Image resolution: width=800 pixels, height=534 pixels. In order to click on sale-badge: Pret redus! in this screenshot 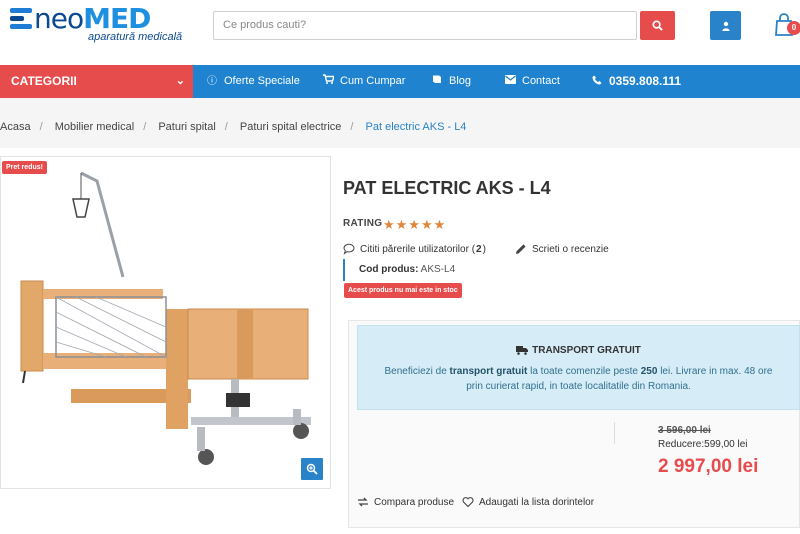, I will do `click(24, 167)`.